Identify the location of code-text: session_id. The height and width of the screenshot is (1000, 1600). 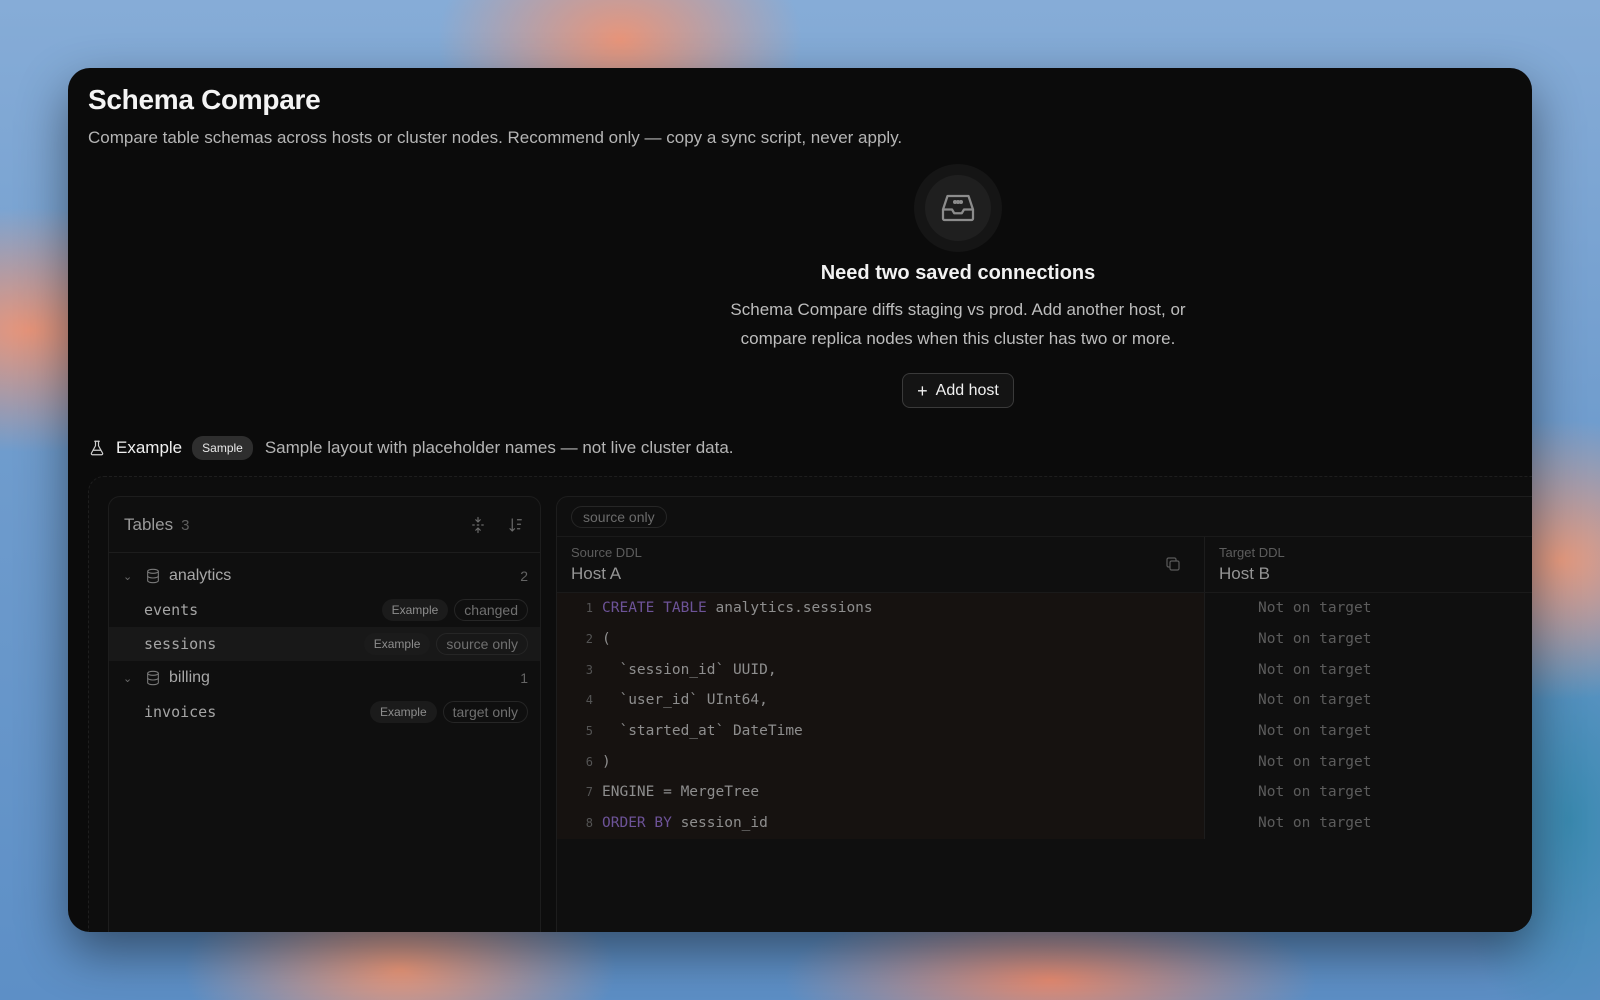
(719, 823).